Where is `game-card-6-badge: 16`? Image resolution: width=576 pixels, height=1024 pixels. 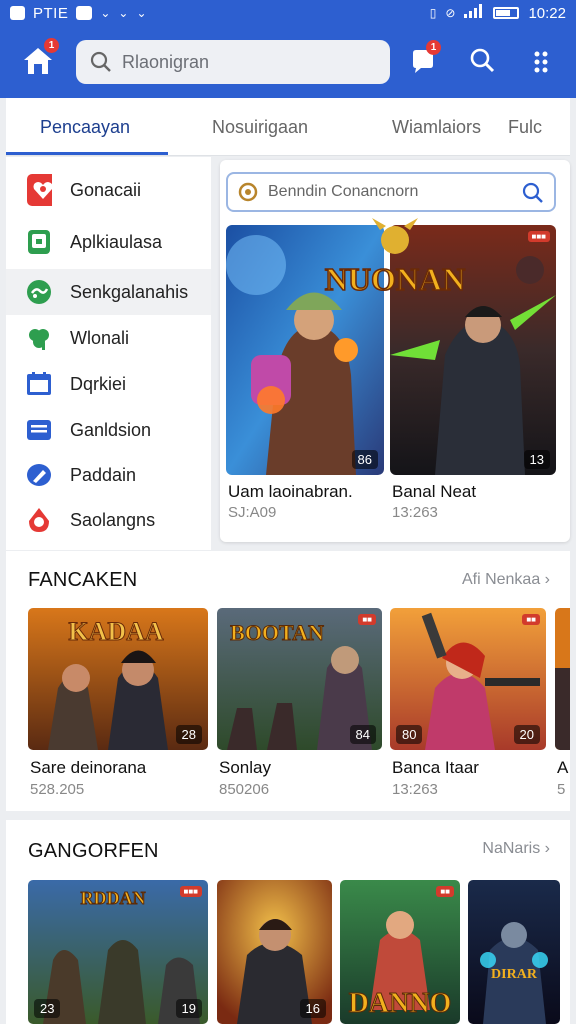
game-card-6-badge: 16 is located at coordinates (312, 1008).